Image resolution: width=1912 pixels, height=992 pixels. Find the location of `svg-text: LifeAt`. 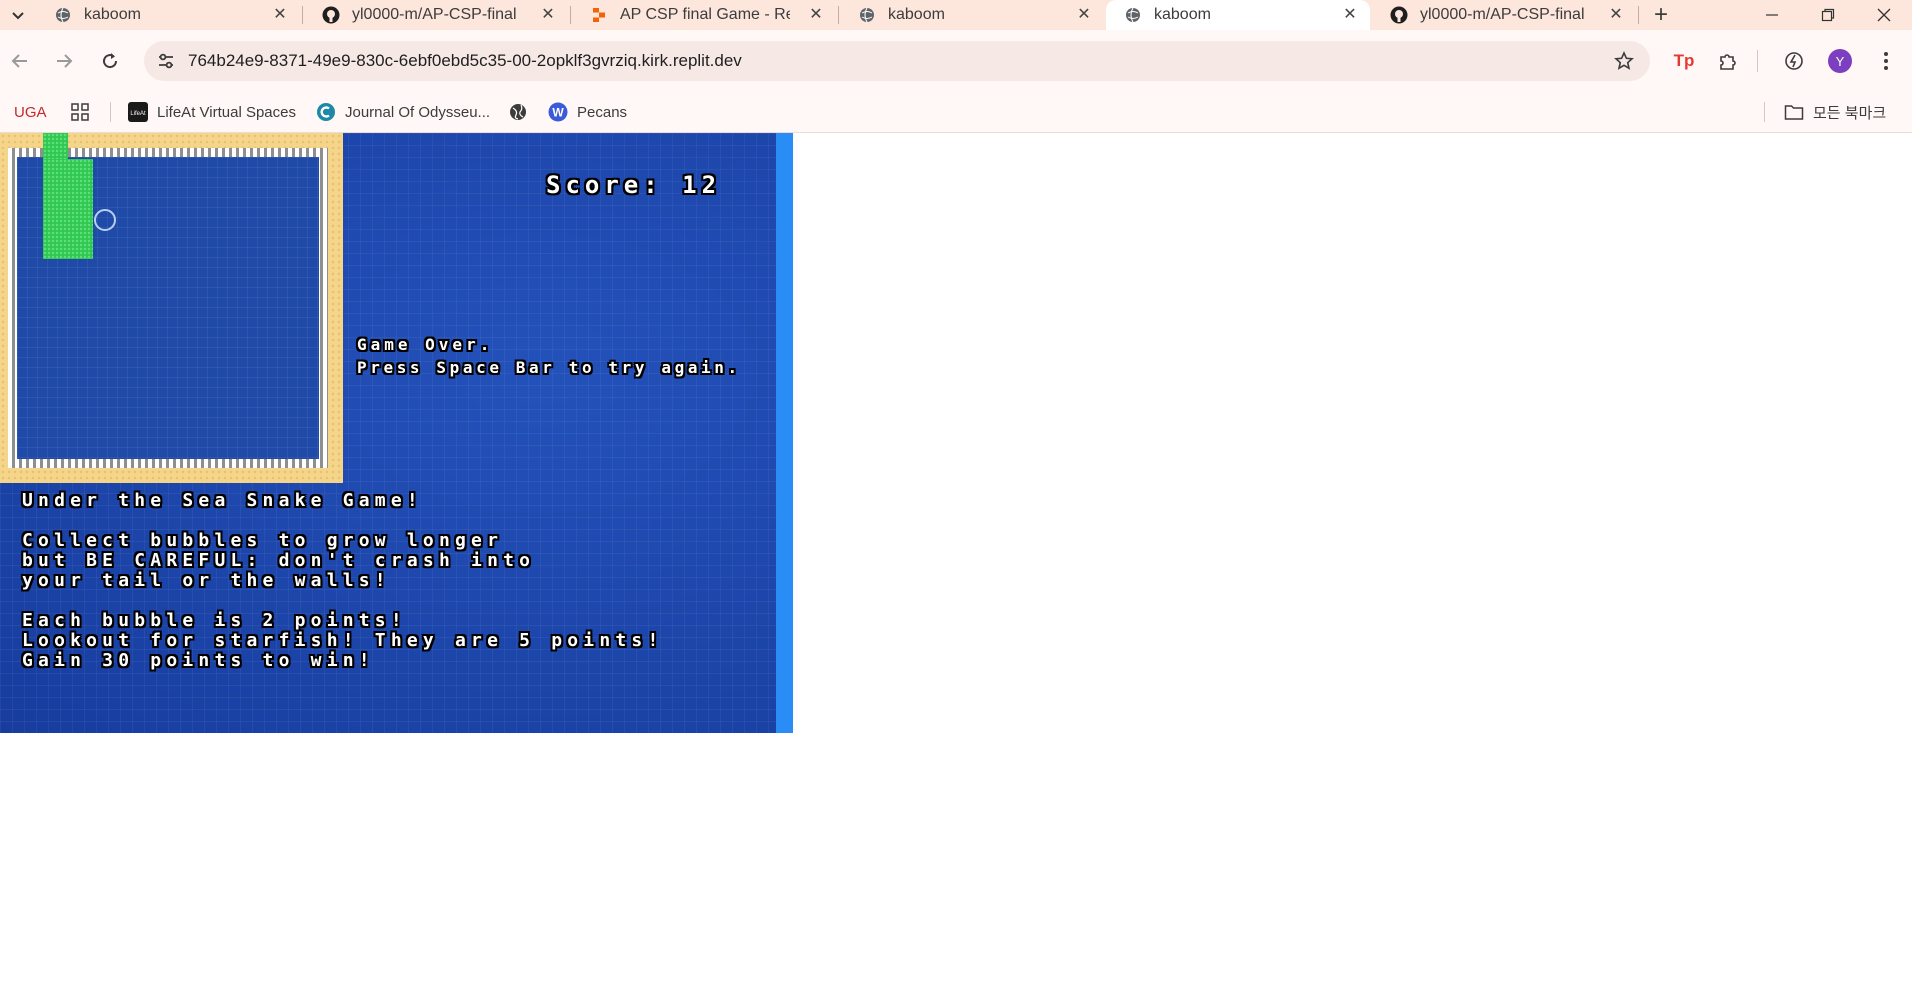

svg-text: LifeAt is located at coordinates (138, 114).